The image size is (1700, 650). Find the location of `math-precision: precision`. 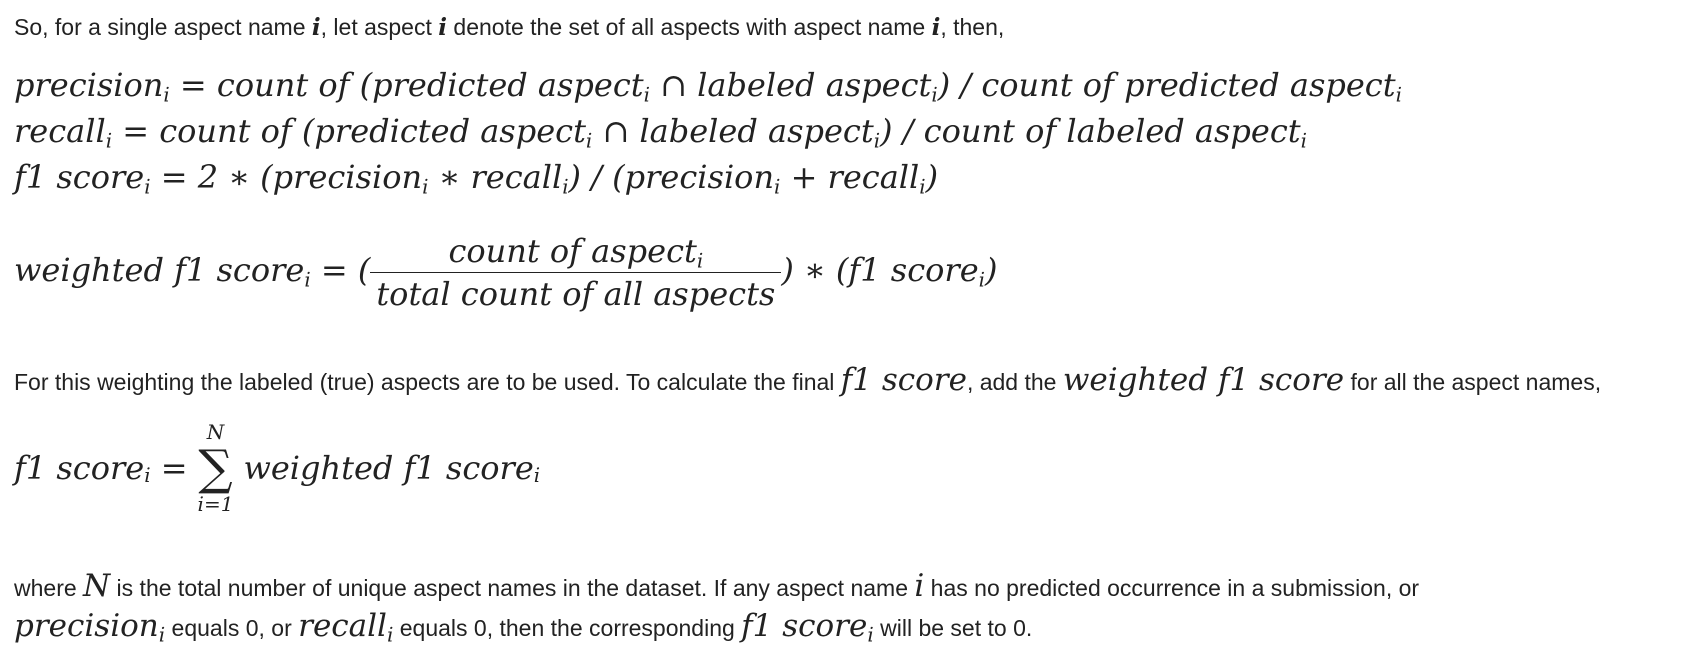

math-precision: precision is located at coordinates (86, 626).